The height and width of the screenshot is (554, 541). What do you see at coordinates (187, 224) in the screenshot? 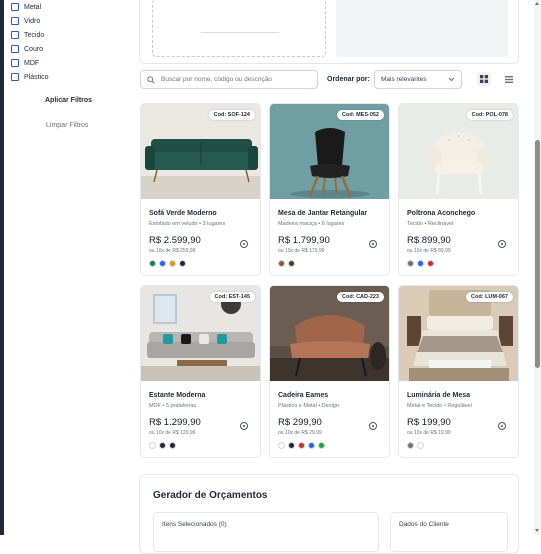
I see `product-description: Estofado em veludo • 3 lugares` at bounding box center [187, 224].